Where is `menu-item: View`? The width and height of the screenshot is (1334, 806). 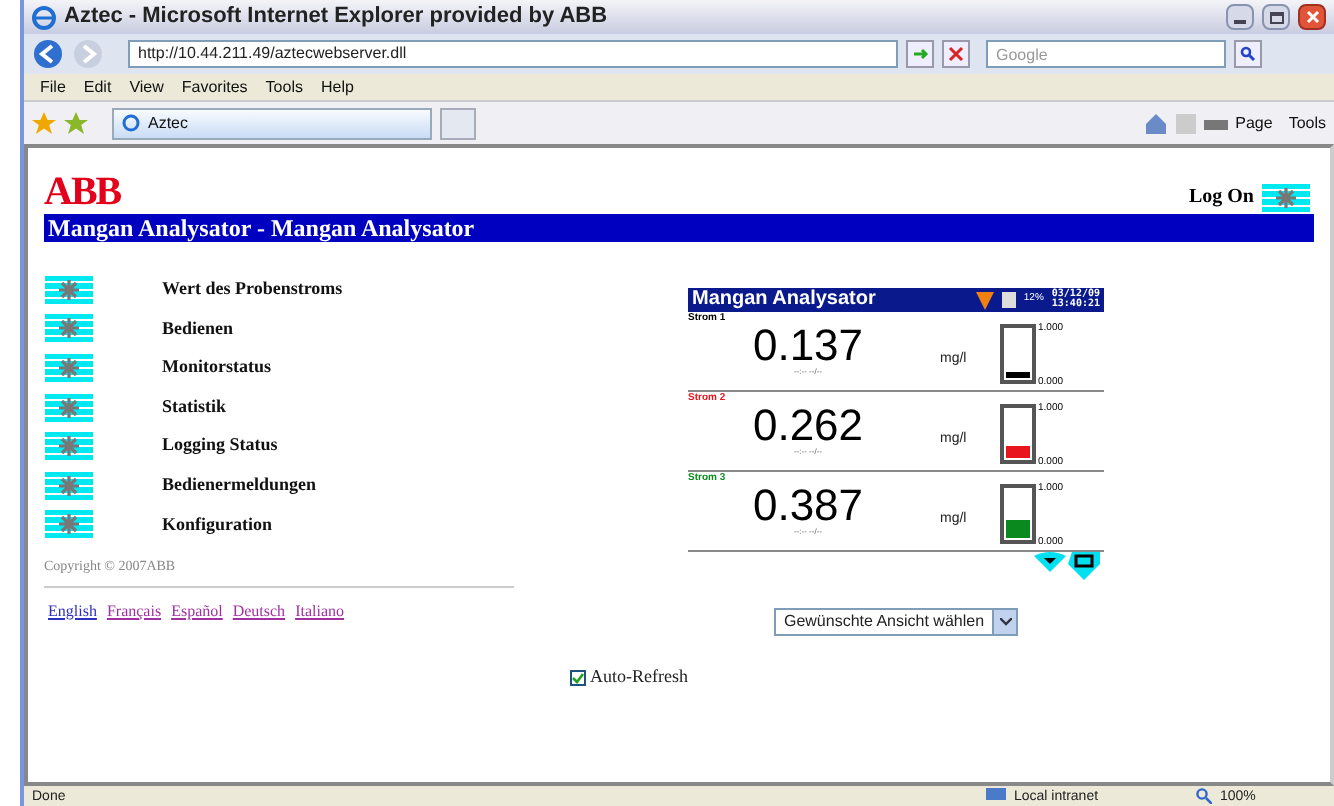 menu-item: View is located at coordinates (146, 87).